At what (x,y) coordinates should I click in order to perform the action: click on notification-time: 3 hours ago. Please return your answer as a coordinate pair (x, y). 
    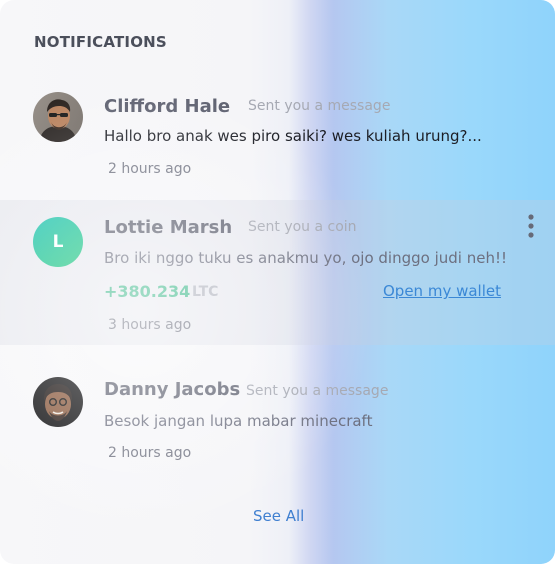
    Looking at the image, I should click on (150, 325).